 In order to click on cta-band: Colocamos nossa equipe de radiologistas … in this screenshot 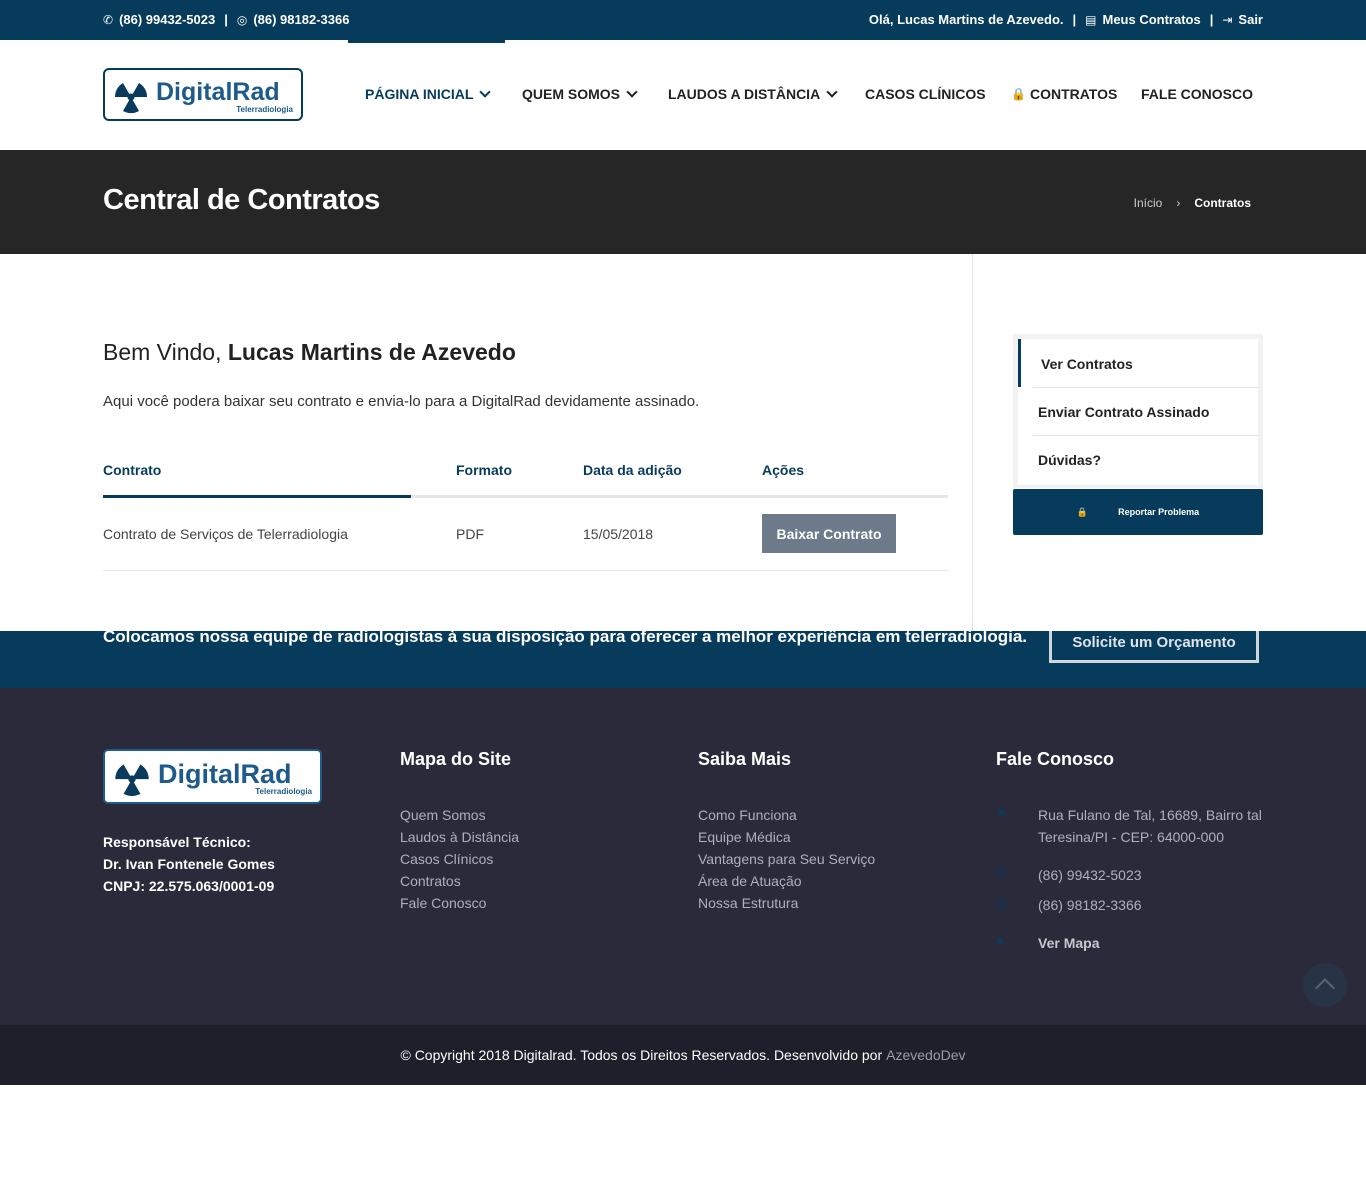, I will do `click(683, 659)`.